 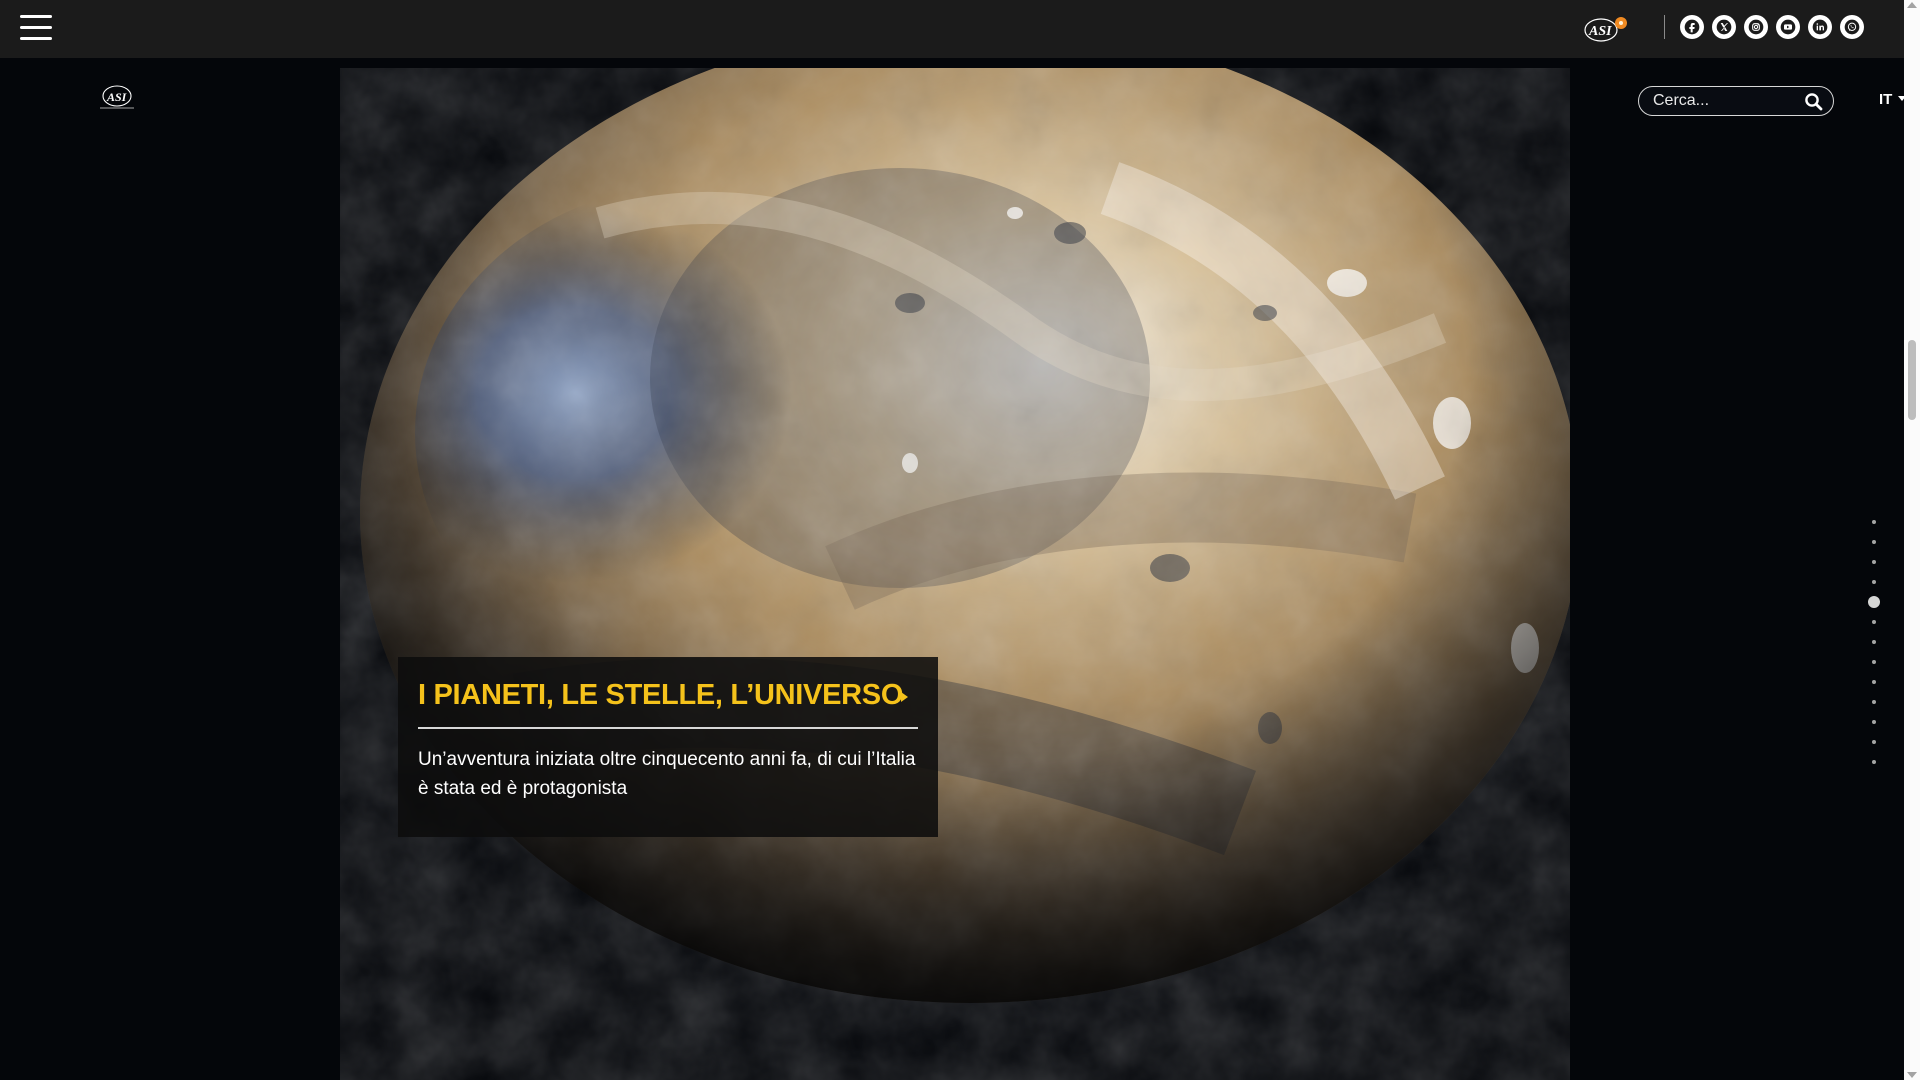 What do you see at coordinates (952, 29) in the screenshot?
I see `top-bar: ASI` at bounding box center [952, 29].